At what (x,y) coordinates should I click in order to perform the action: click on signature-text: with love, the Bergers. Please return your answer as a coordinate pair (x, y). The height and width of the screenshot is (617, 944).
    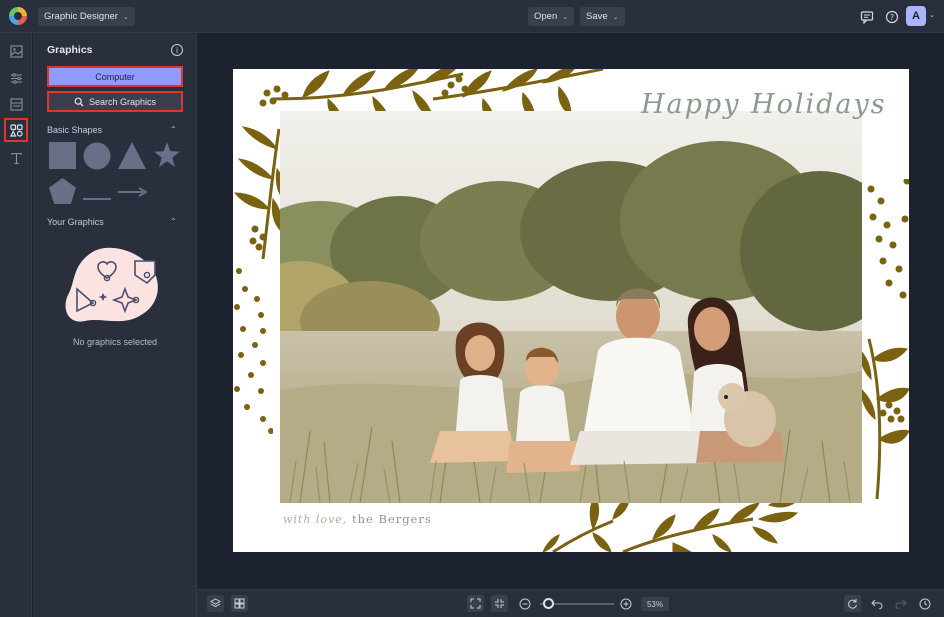
    Looking at the image, I should click on (357, 519).